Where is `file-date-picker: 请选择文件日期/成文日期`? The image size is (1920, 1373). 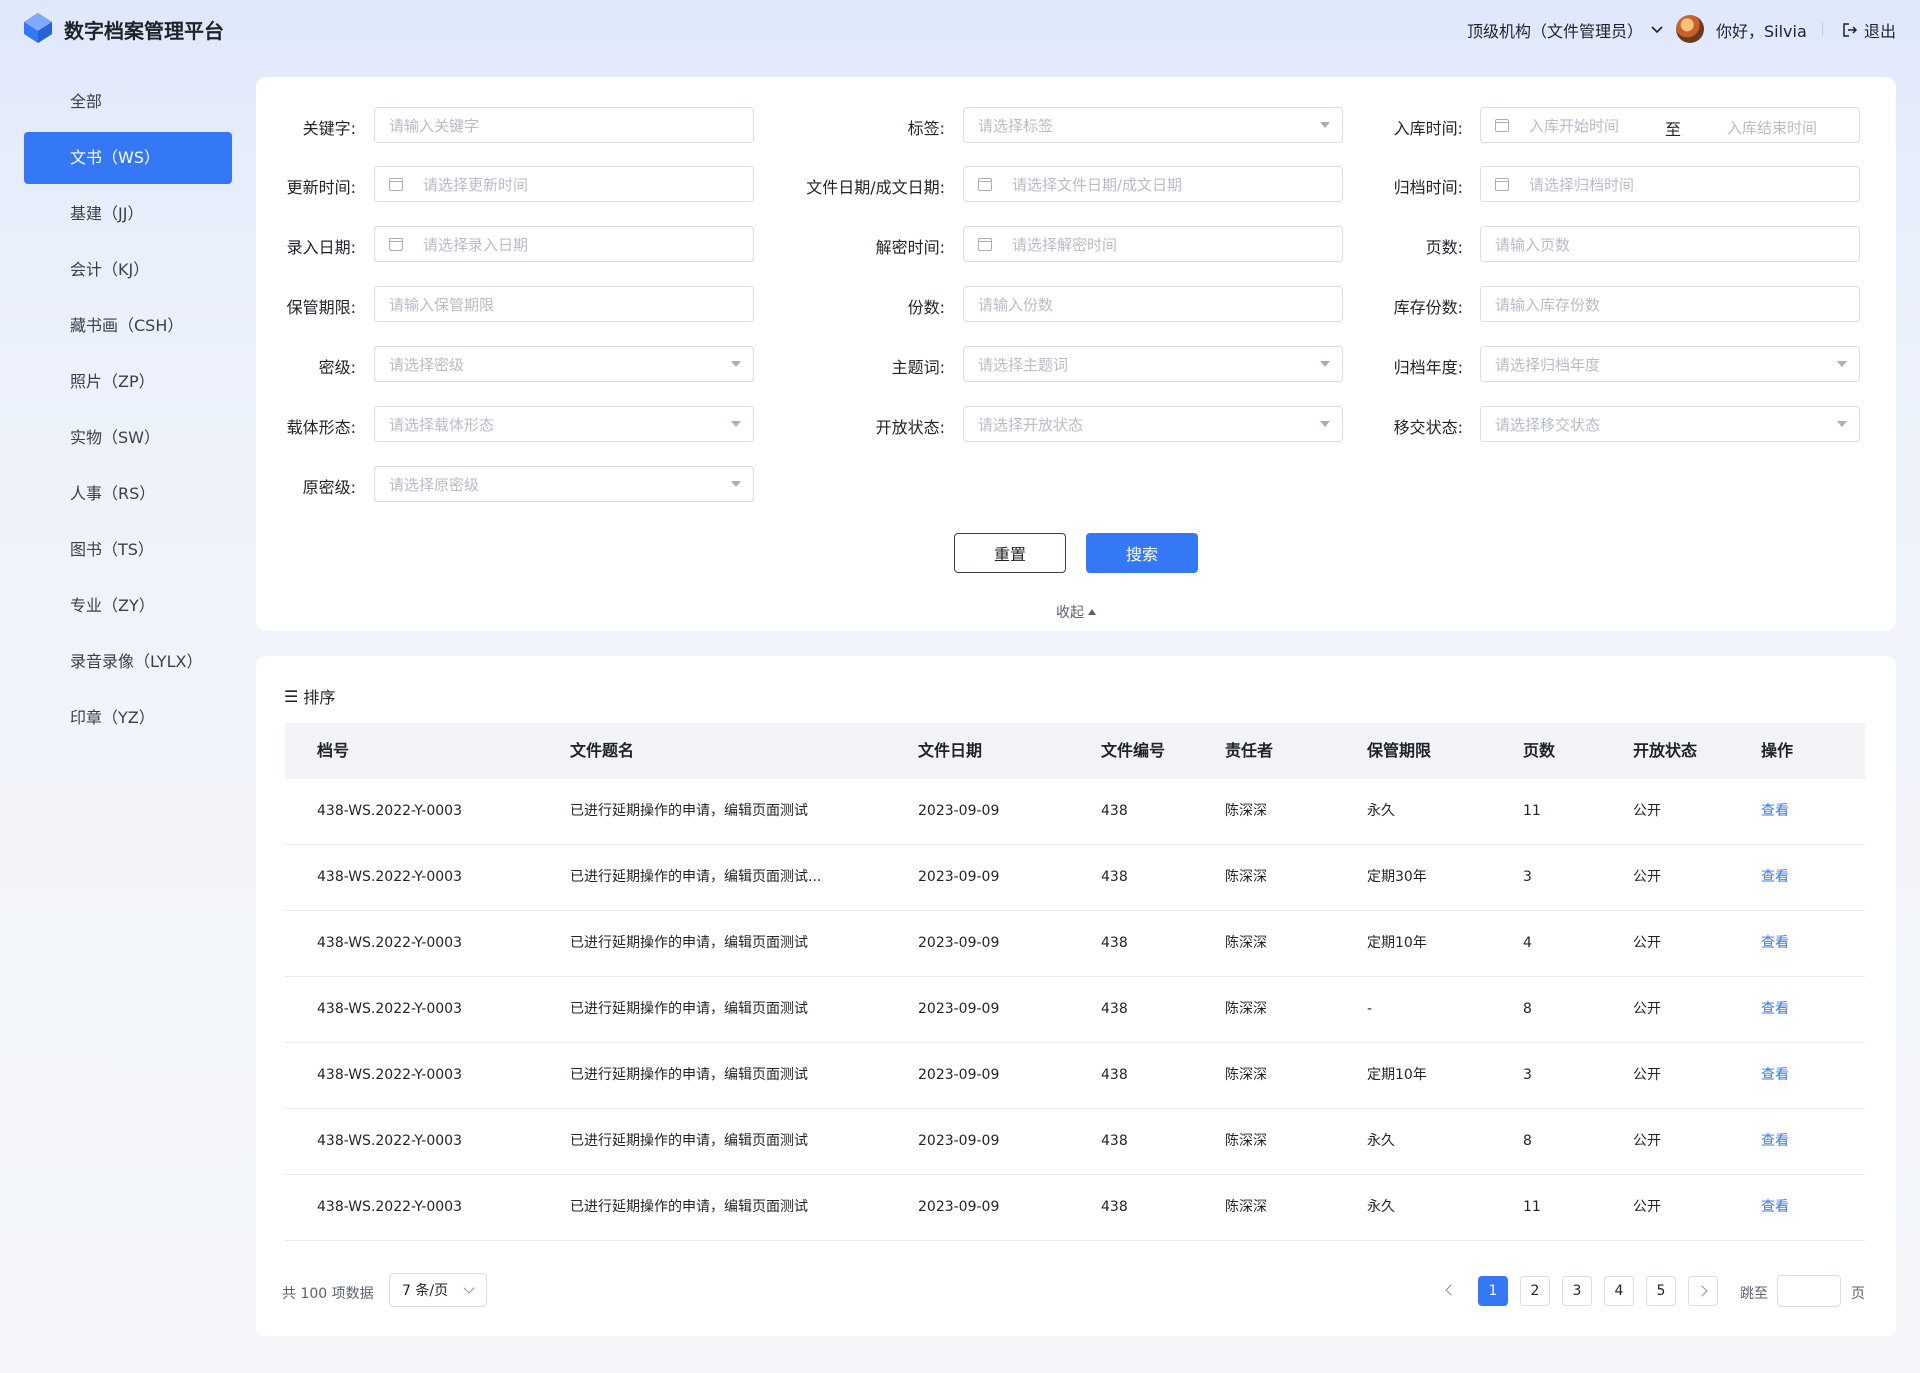 file-date-picker: 请选择文件日期/成文日期 is located at coordinates (1153, 184).